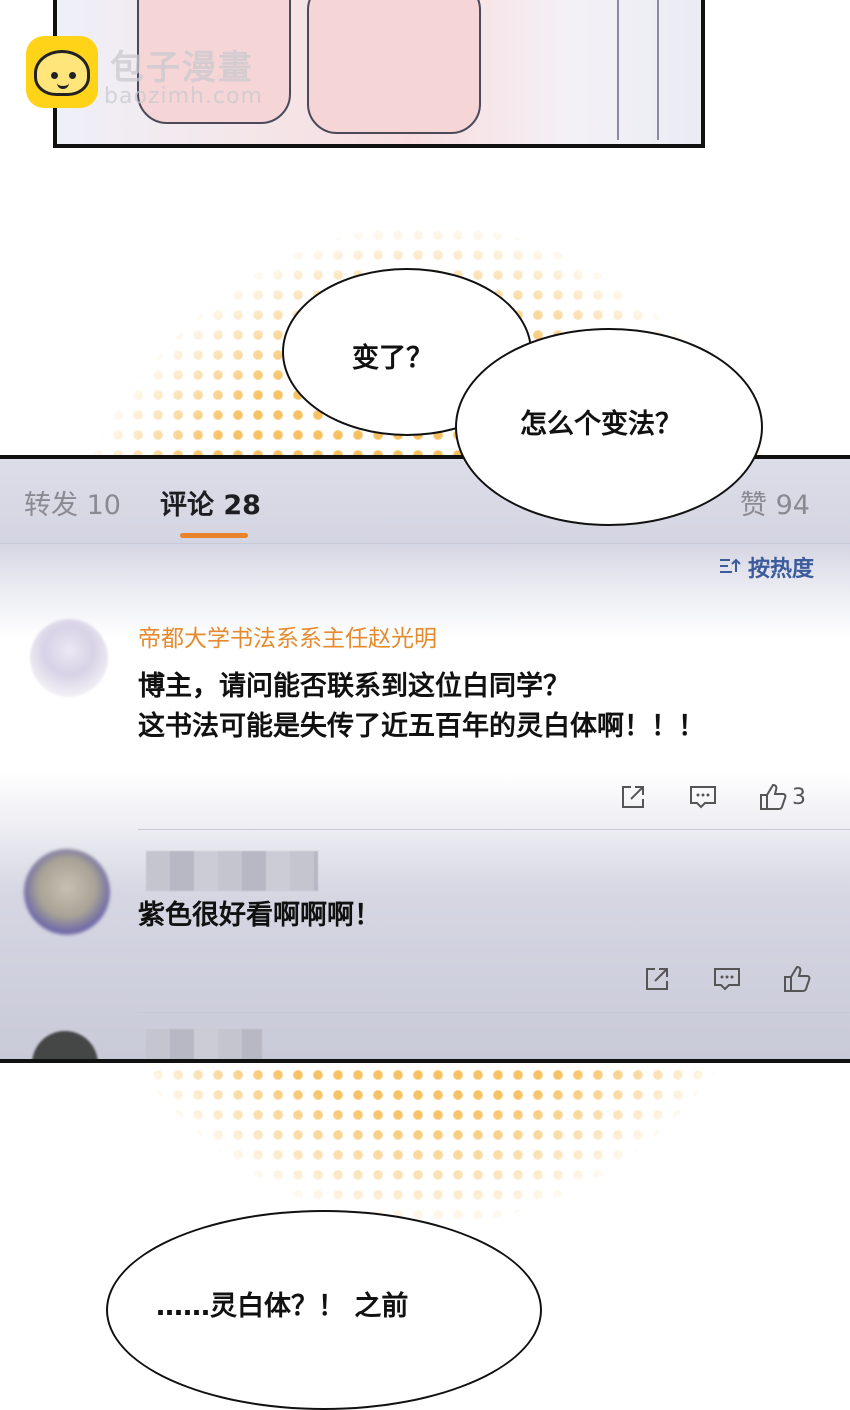 The height and width of the screenshot is (1410, 850). What do you see at coordinates (214, 535) in the screenshot?
I see `active-tab-indicator` at bounding box center [214, 535].